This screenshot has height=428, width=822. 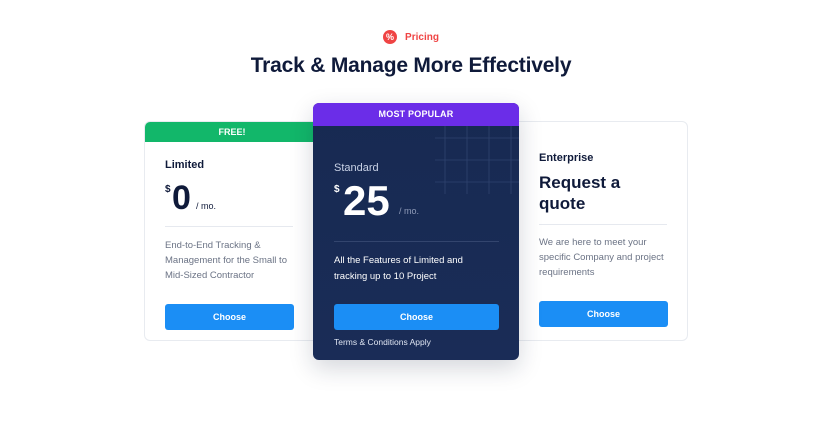 What do you see at coordinates (366, 200) in the screenshot?
I see `plan-price: 25` at bounding box center [366, 200].